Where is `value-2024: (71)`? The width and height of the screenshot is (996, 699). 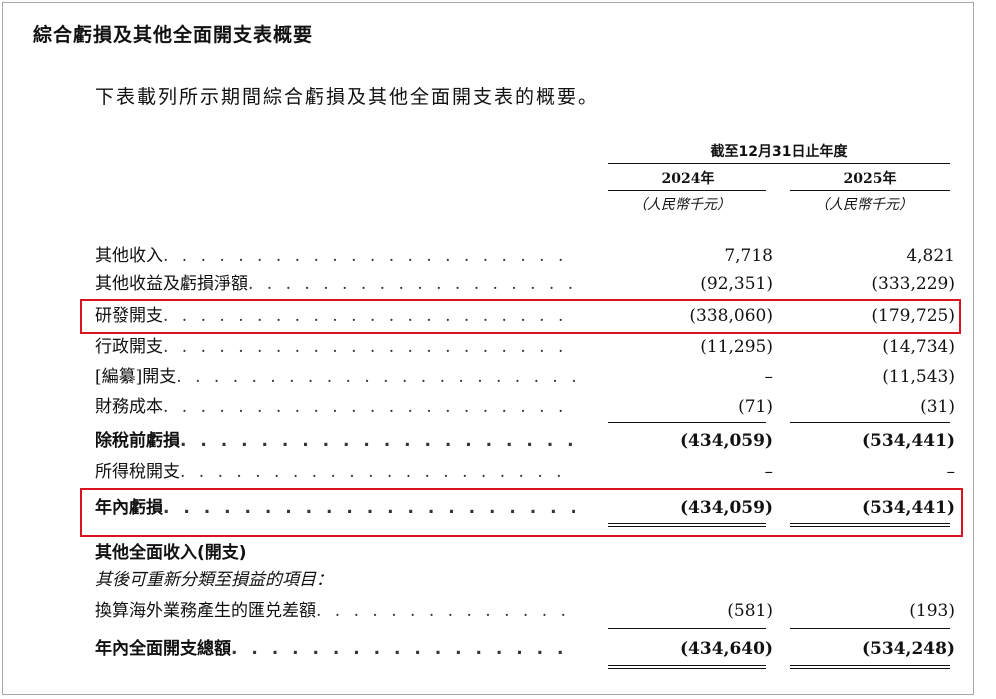
value-2024: (71) is located at coordinates (755, 407).